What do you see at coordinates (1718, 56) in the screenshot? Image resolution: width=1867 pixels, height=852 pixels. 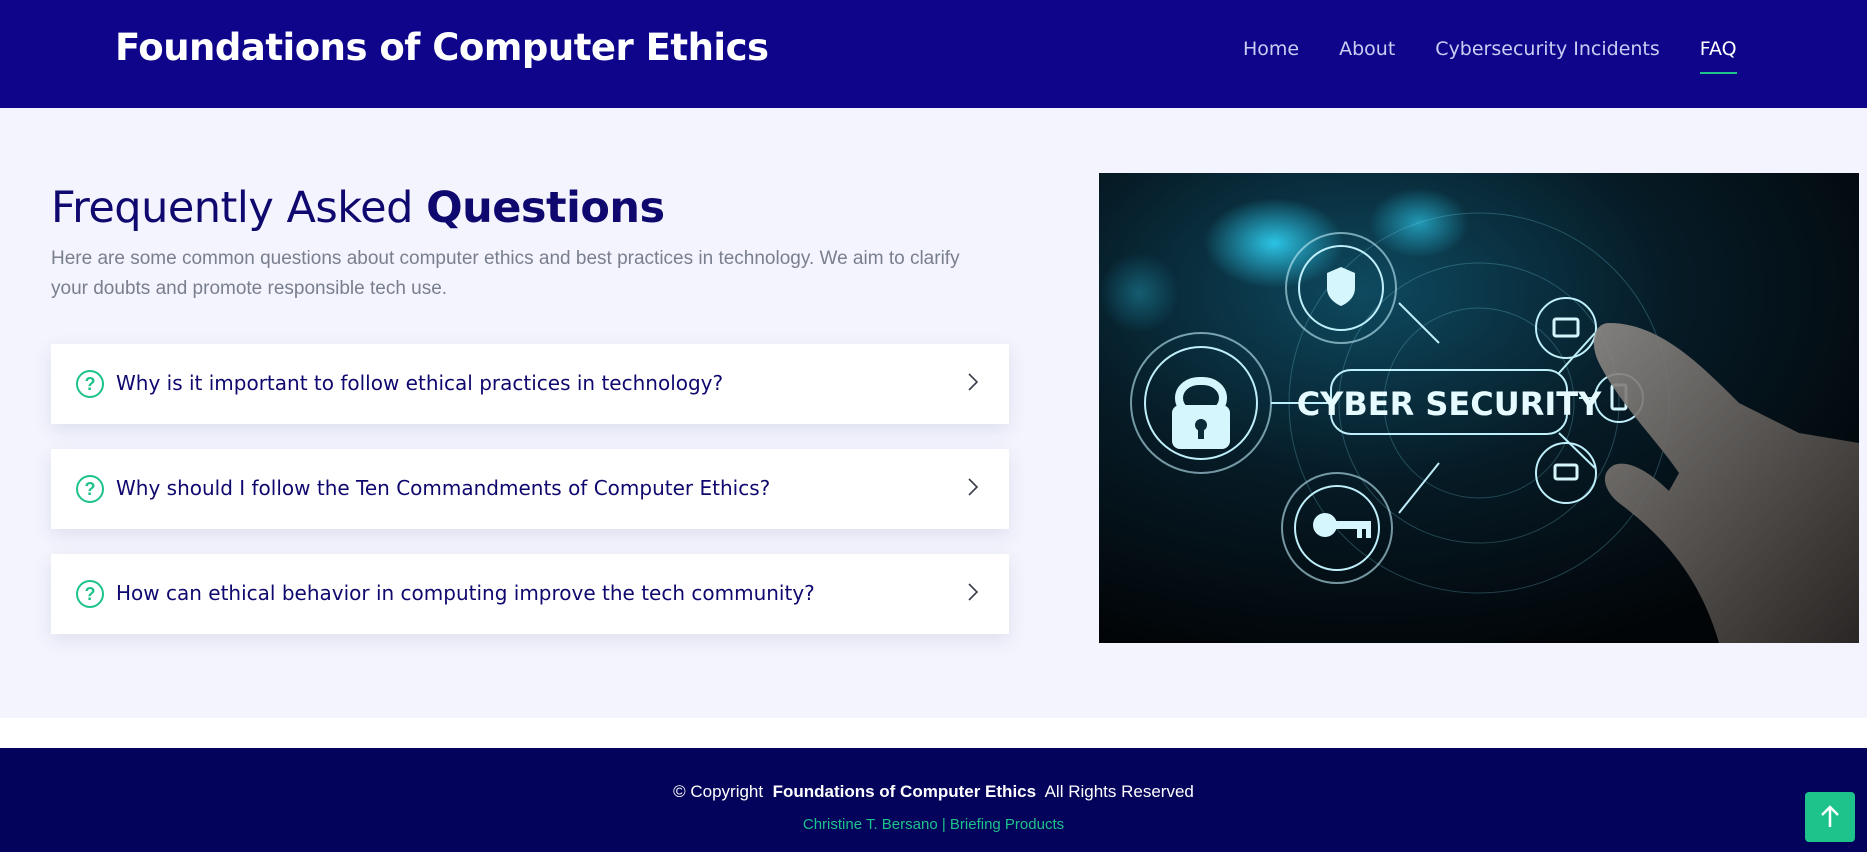 I see `nav-faq: FAQ` at bounding box center [1718, 56].